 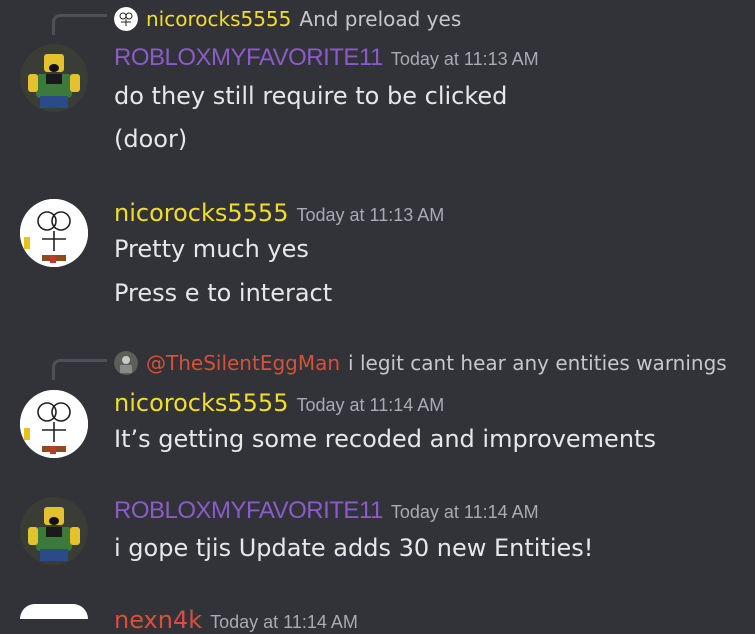 I want to click on reply-text: i legit cant hear any entities warnings, so click(x=537, y=363).